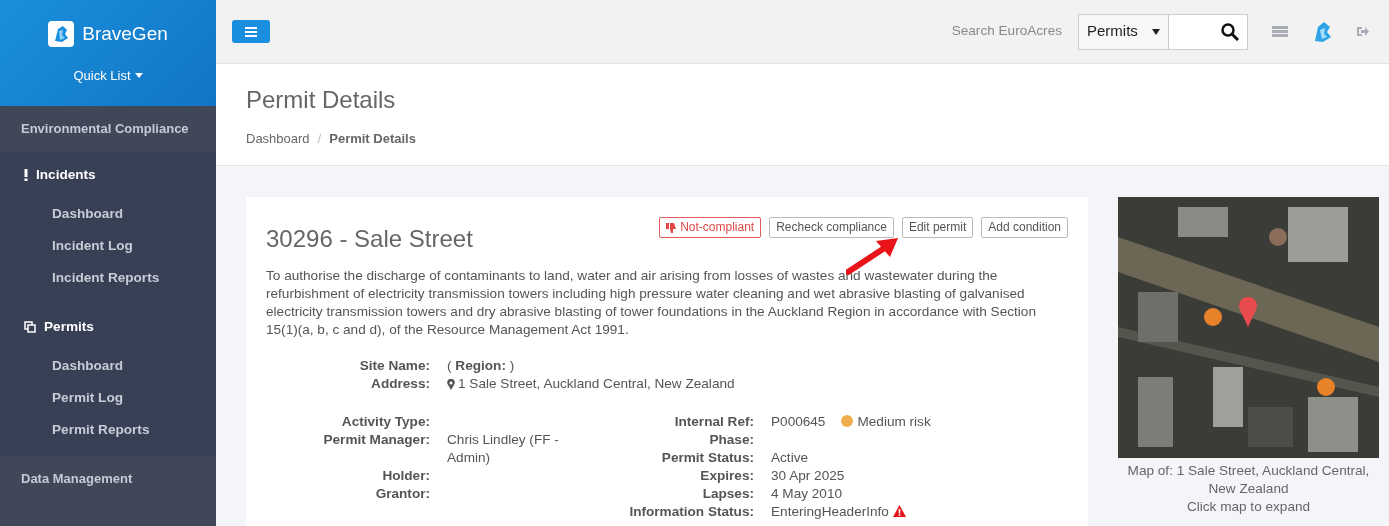  I want to click on nav-item: Incident Log, so click(108, 246).